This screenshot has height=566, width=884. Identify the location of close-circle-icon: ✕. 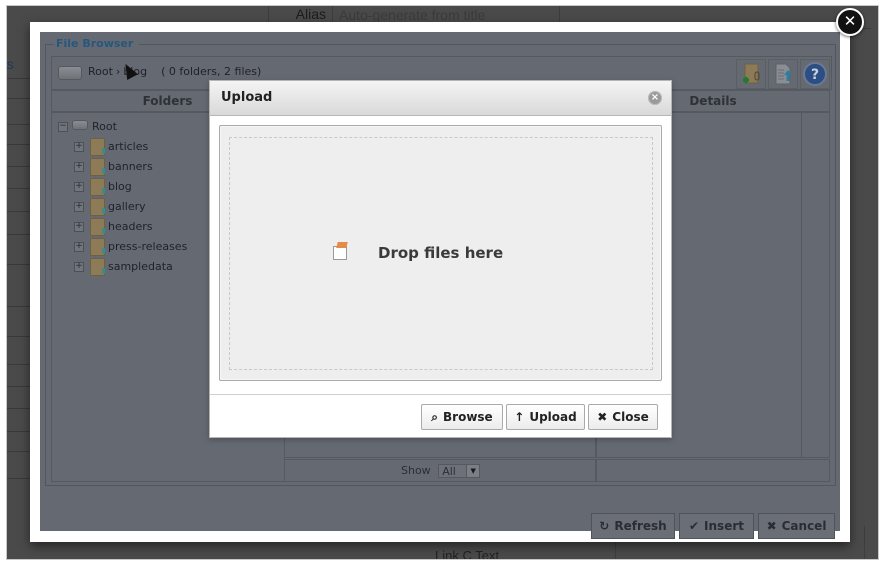
(850, 21).